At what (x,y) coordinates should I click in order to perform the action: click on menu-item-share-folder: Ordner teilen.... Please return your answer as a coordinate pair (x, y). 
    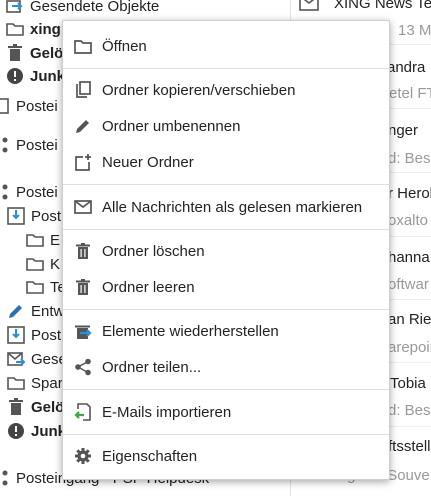
    Looking at the image, I should click on (226, 367).